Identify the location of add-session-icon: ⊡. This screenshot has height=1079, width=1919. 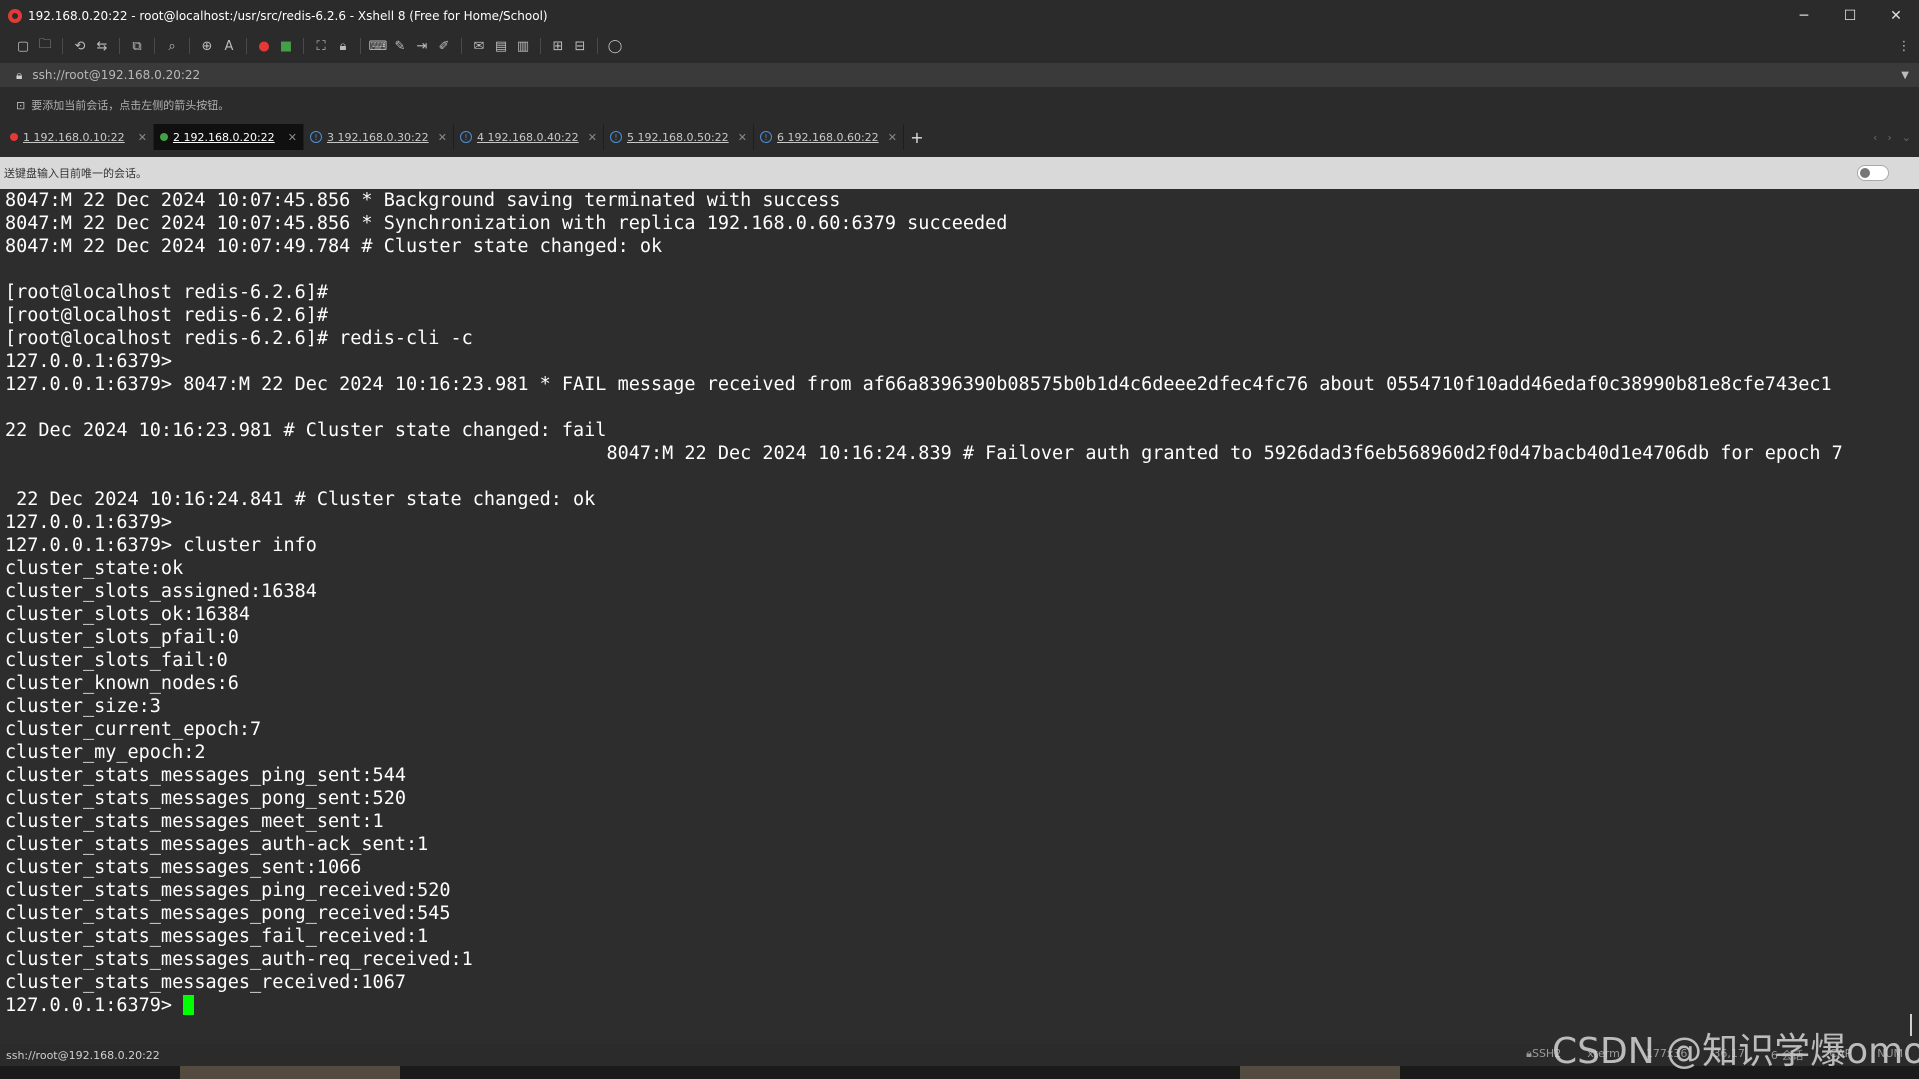
(20, 105).